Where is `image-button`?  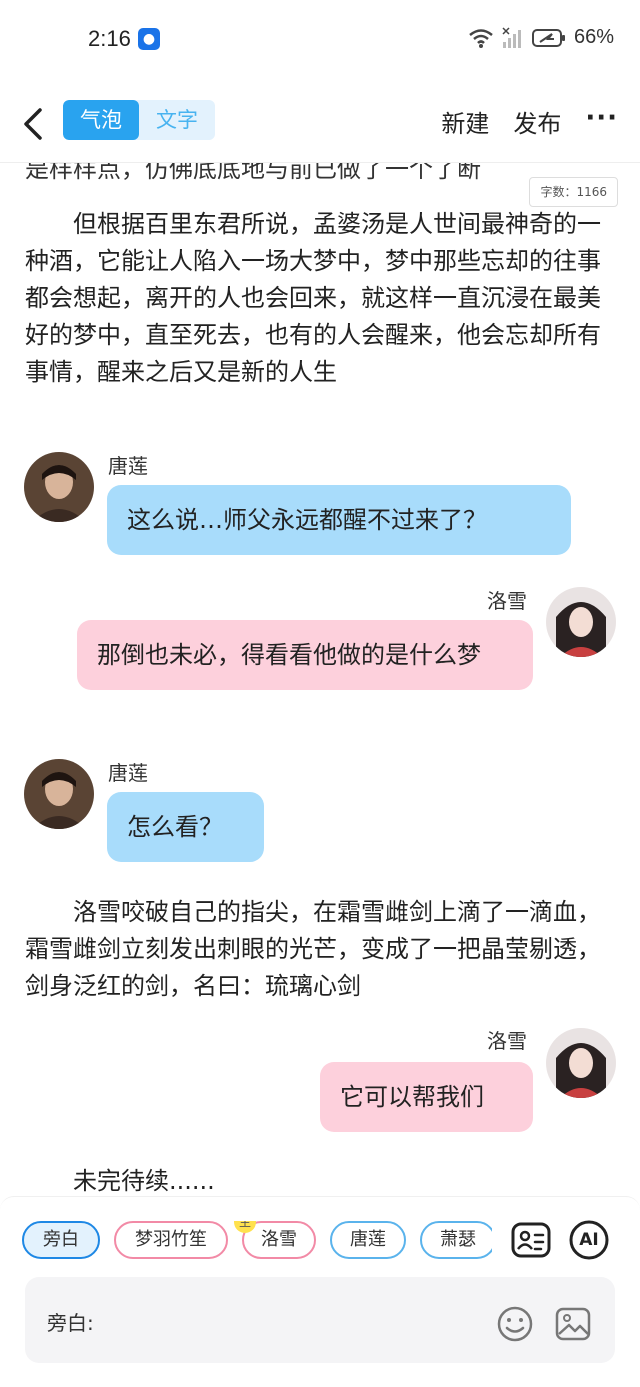 image-button is located at coordinates (573, 1324).